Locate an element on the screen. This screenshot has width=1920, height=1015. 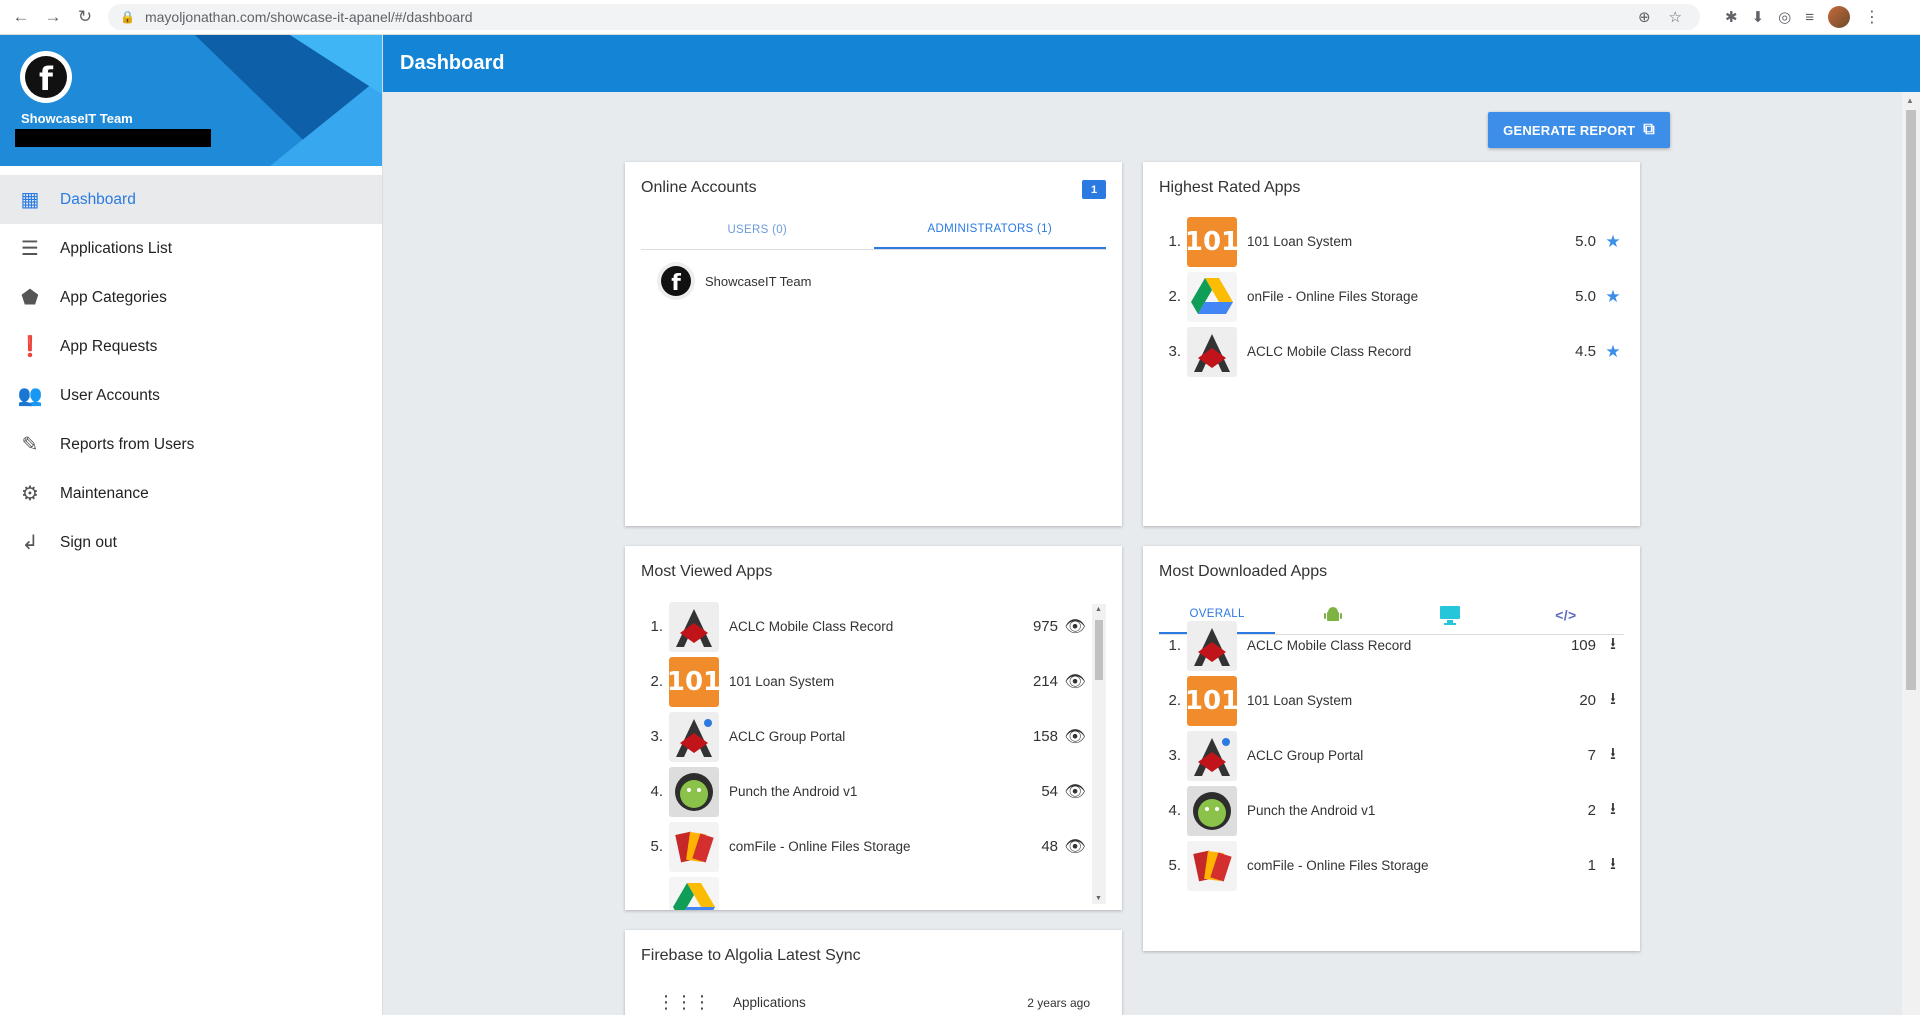
sidebar-item-user-accounts: 👥 User Accounts is located at coordinates (191, 395).